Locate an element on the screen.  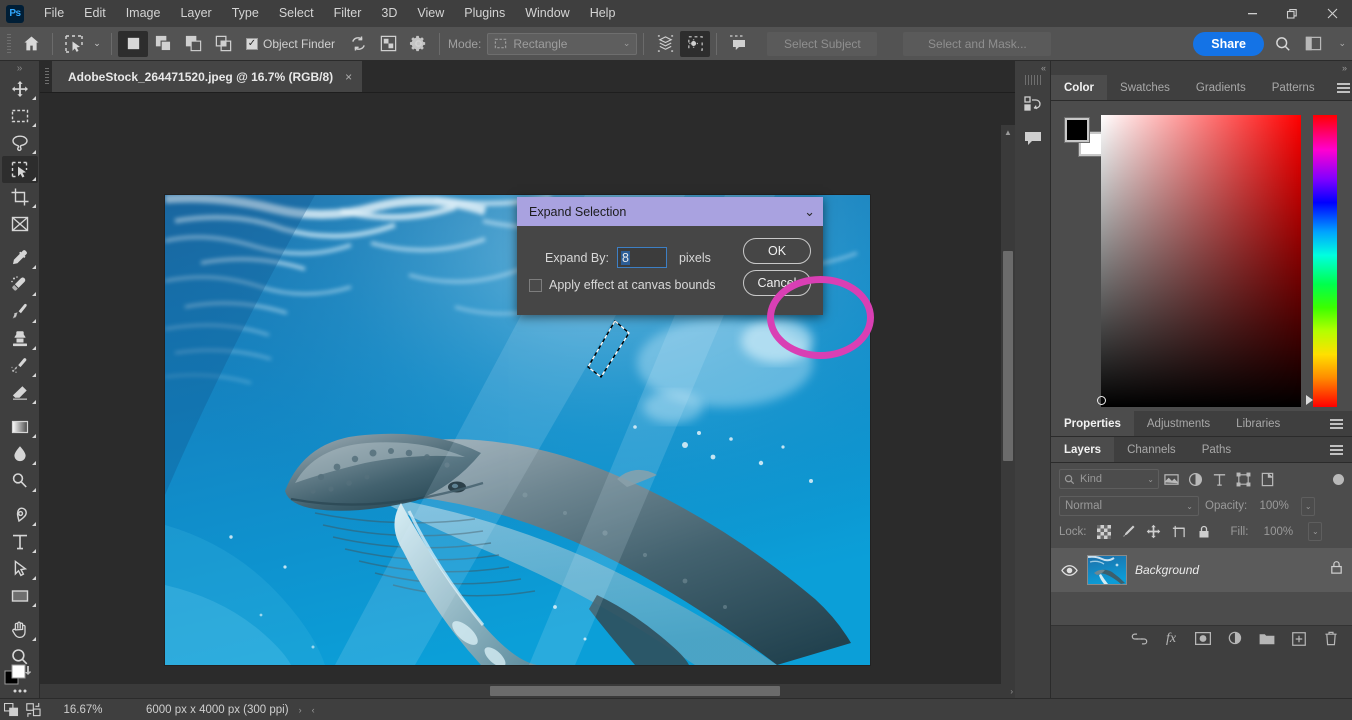
shape-filter-icon is located at coordinates (1243, 479).